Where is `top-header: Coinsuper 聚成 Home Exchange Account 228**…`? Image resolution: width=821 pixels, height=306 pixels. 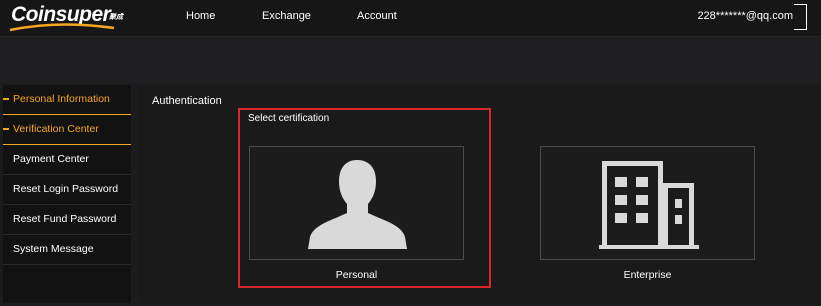
top-header: Coinsuper 聚成 Home Exchange Account 228**… is located at coordinates (410, 18).